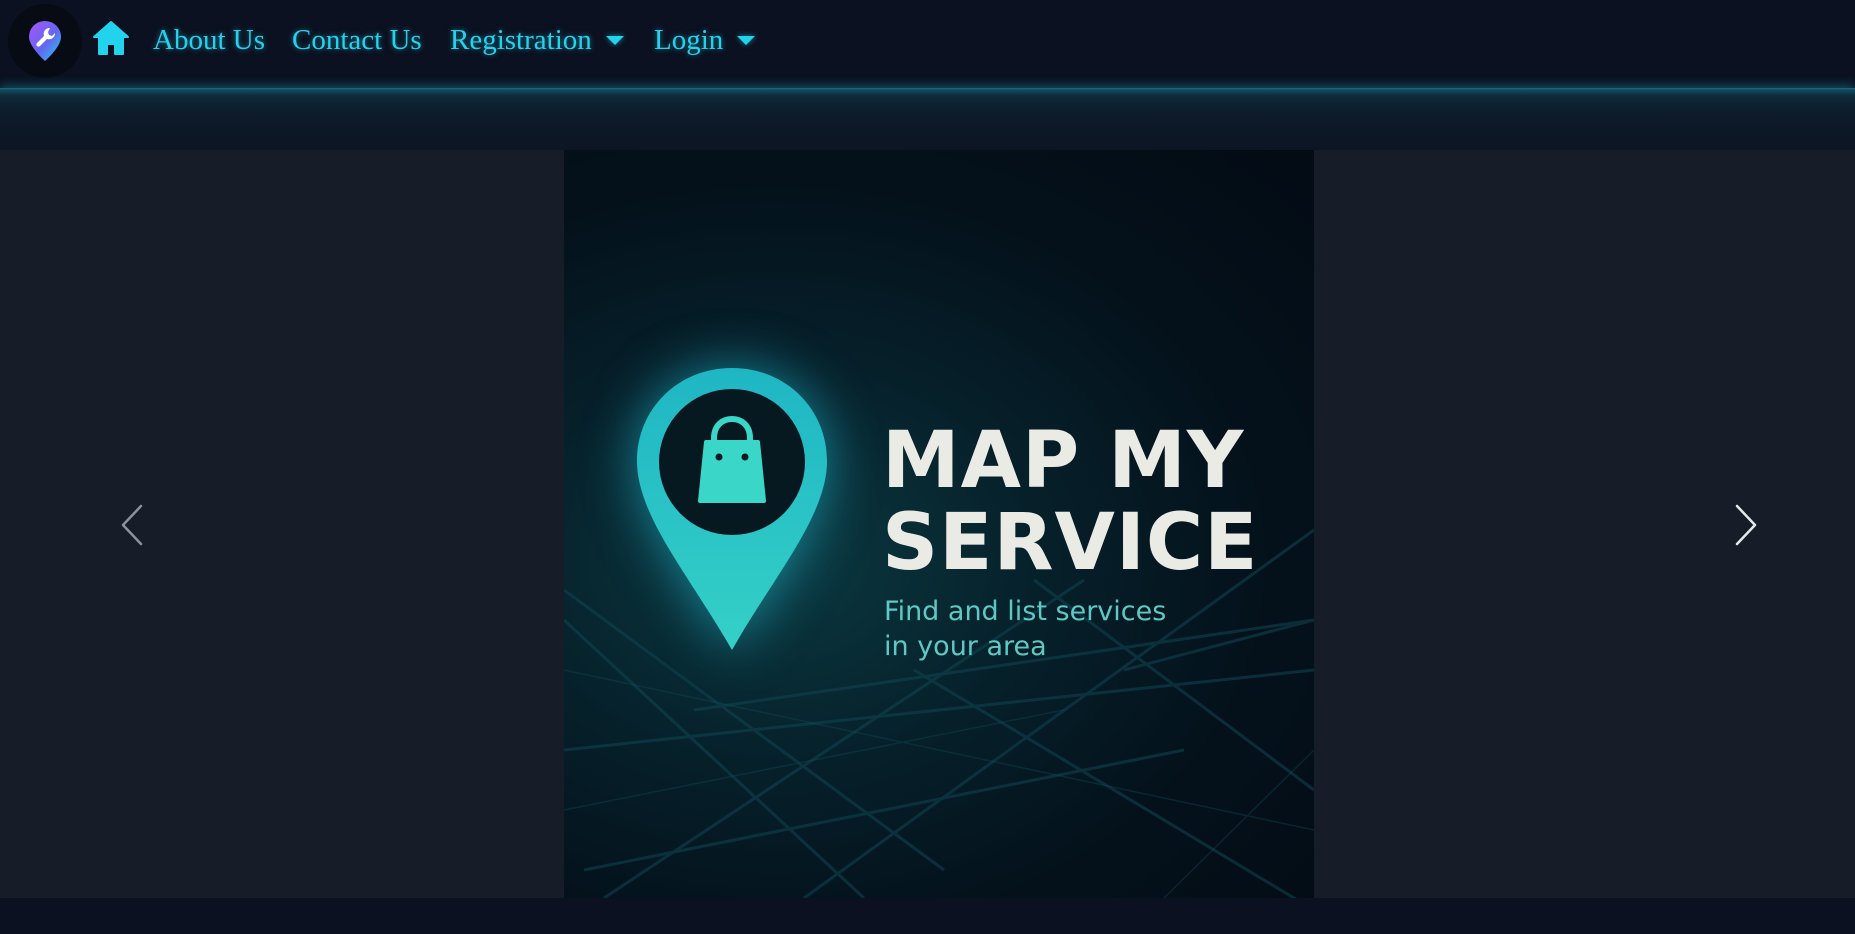 The width and height of the screenshot is (1855, 934). Describe the element at coordinates (927, 44) in the screenshot. I see `top-navbar: About Us Contact Us Registration Login` at that location.